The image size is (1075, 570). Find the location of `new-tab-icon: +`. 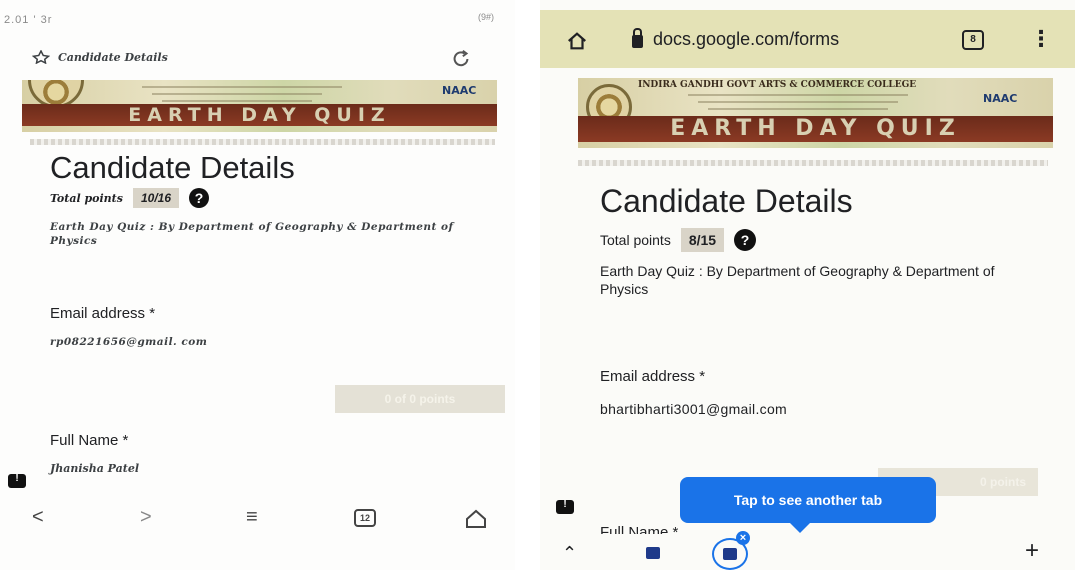

new-tab-icon: + is located at coordinates (1032, 551).